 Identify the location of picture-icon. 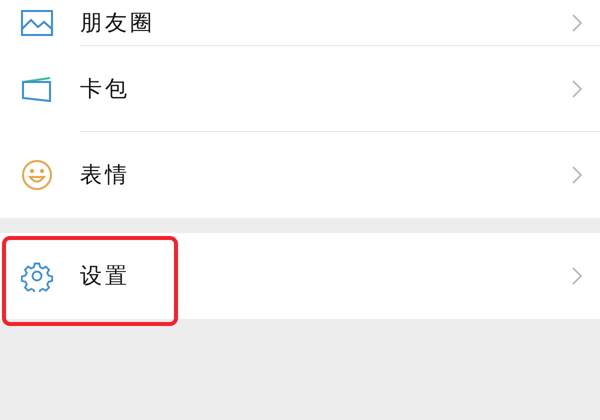
(37, 23).